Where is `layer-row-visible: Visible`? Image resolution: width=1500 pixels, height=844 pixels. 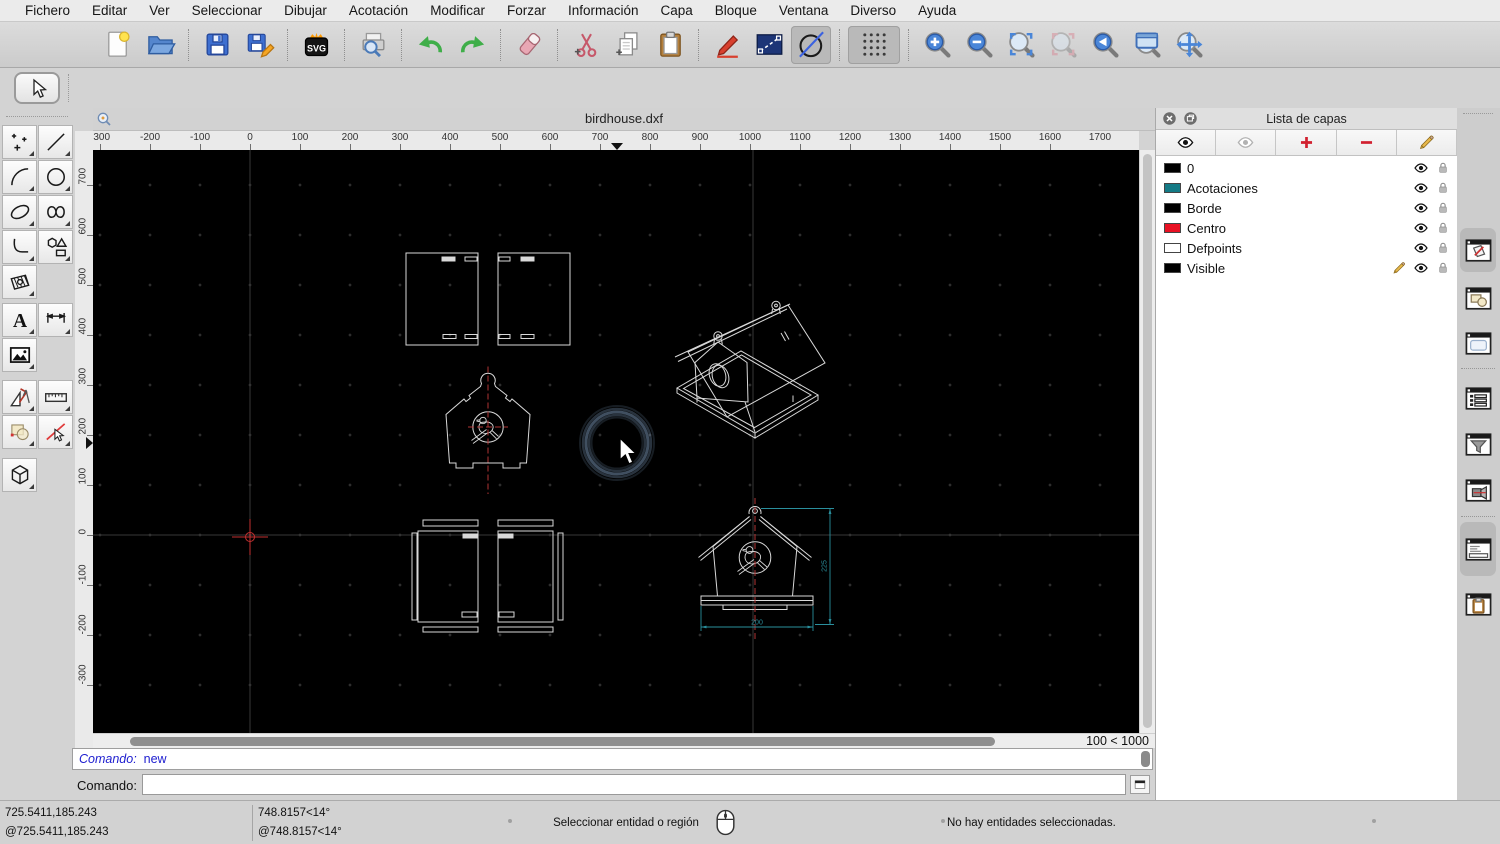 layer-row-visible: Visible is located at coordinates (1306, 268).